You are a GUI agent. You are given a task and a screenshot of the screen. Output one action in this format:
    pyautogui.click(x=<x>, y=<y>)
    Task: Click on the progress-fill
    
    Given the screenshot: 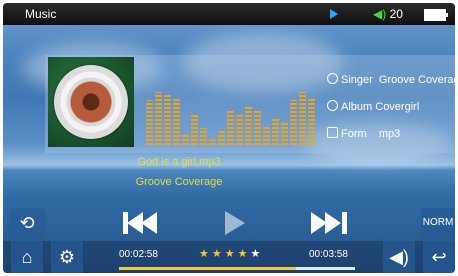 What is the action you would take?
    pyautogui.click(x=207, y=268)
    